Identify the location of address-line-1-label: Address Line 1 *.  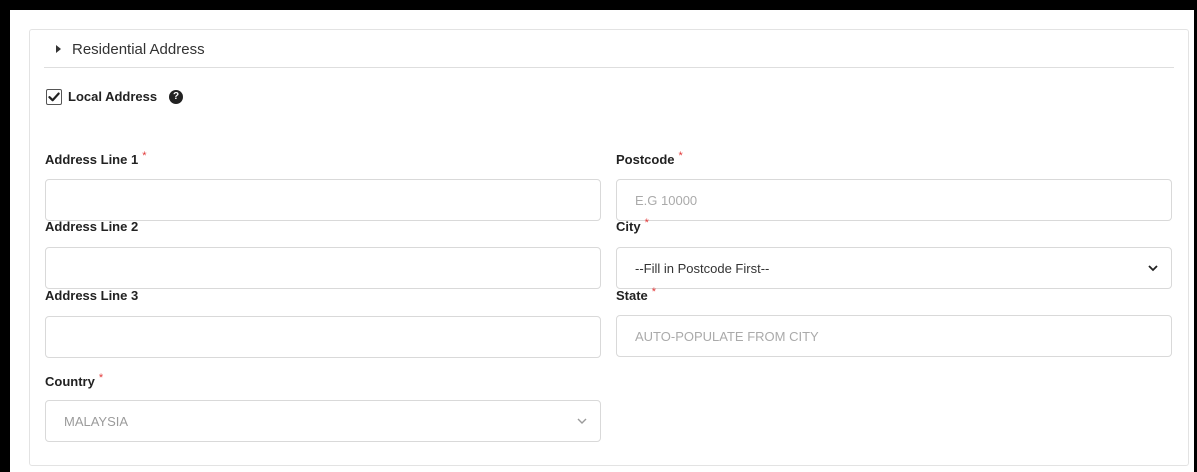
(96, 158).